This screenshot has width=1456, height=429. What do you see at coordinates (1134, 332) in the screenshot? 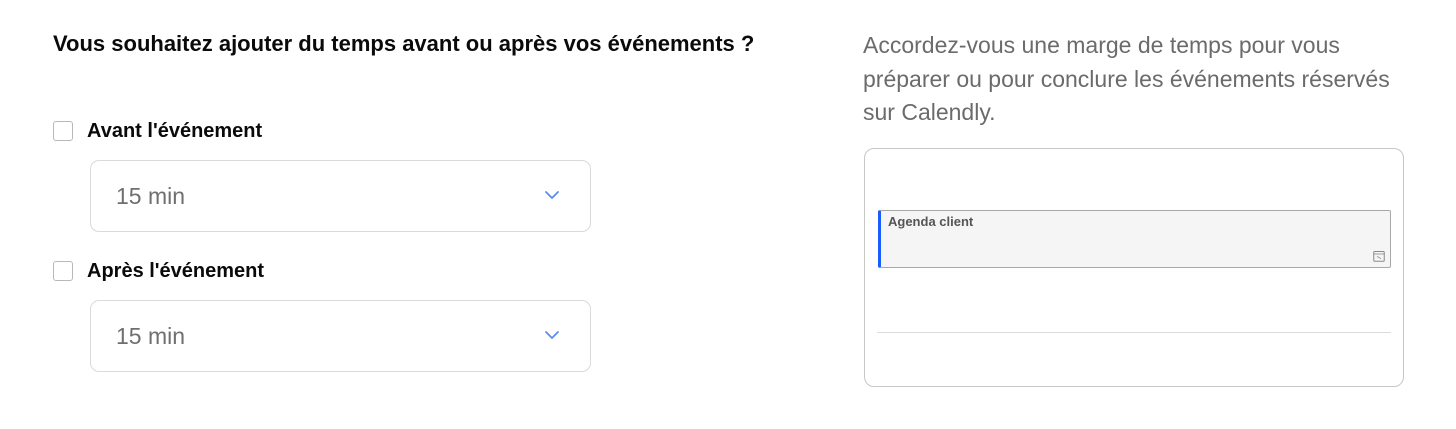
I see `preview-divider` at bounding box center [1134, 332].